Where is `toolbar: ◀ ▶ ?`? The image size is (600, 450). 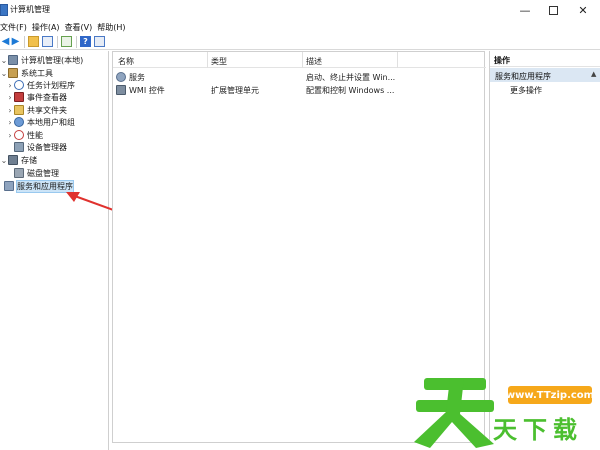 toolbar: ◀ ▶ ? is located at coordinates (300, 42).